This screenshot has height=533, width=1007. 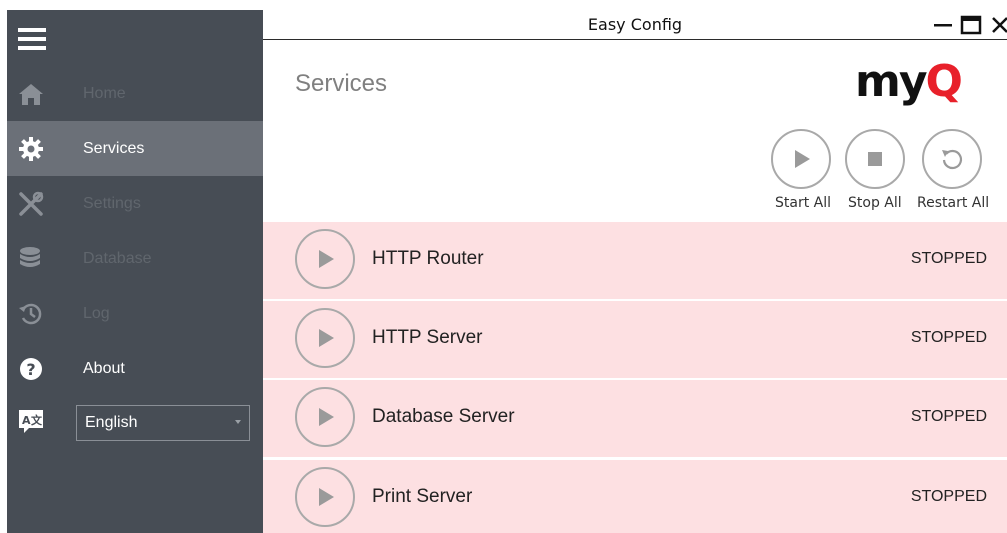 I want to click on service-name: HTTP Router, so click(x=428, y=258).